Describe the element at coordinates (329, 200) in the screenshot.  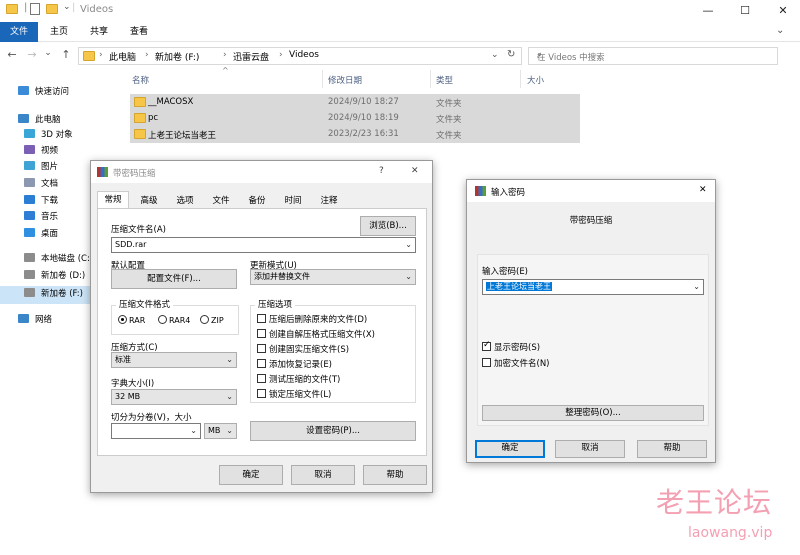
I see `tab-comment: 注释` at that location.